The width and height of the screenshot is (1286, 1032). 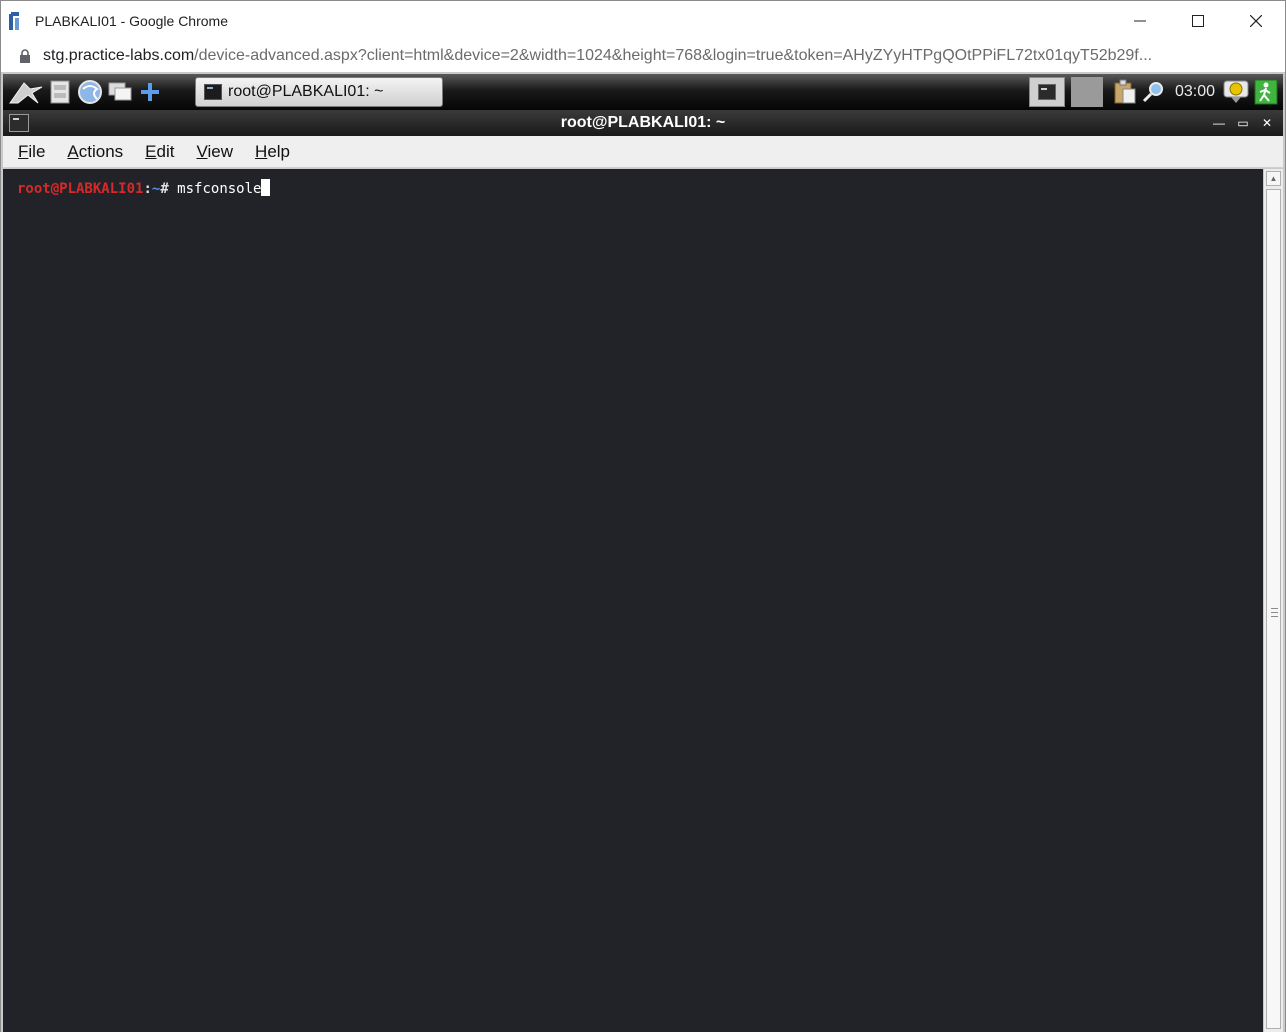 I want to click on close-button, so click(x=1256, y=21).